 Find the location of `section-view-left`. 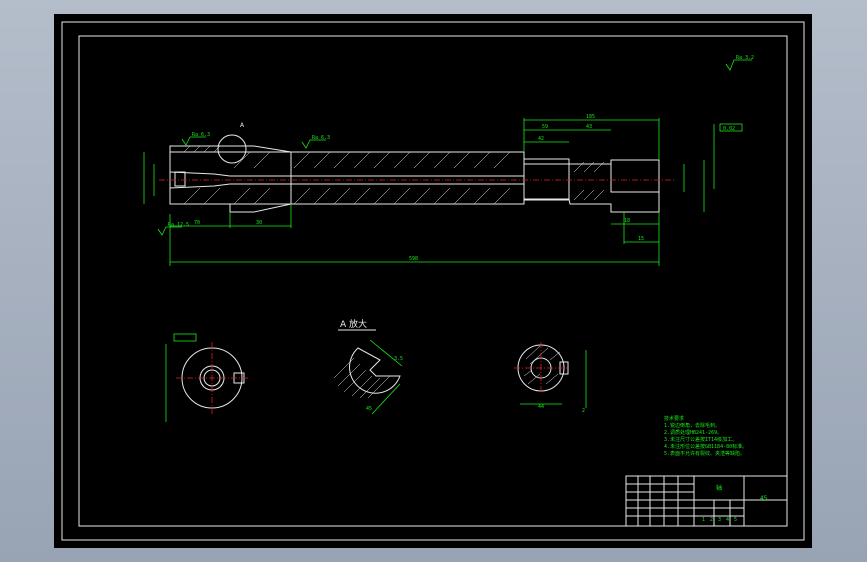

section-view-left is located at coordinates (206, 377).